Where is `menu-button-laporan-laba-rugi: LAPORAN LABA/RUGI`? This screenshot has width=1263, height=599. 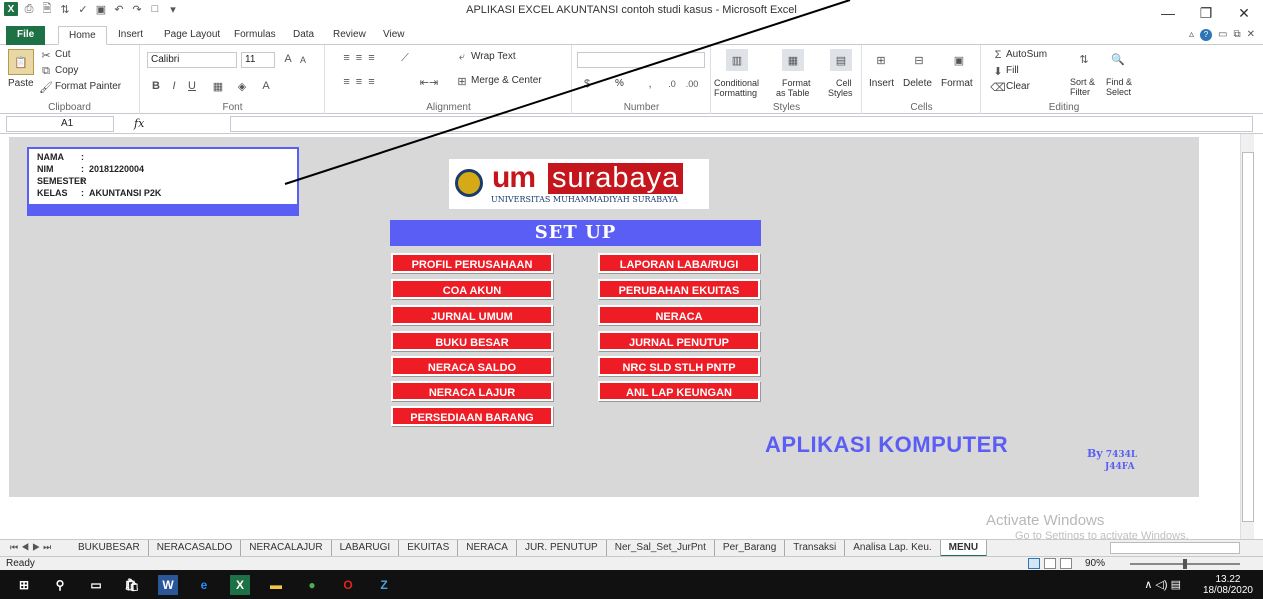
menu-button-laporan-laba-rugi: LAPORAN LABA/RUGI is located at coordinates (679, 263).